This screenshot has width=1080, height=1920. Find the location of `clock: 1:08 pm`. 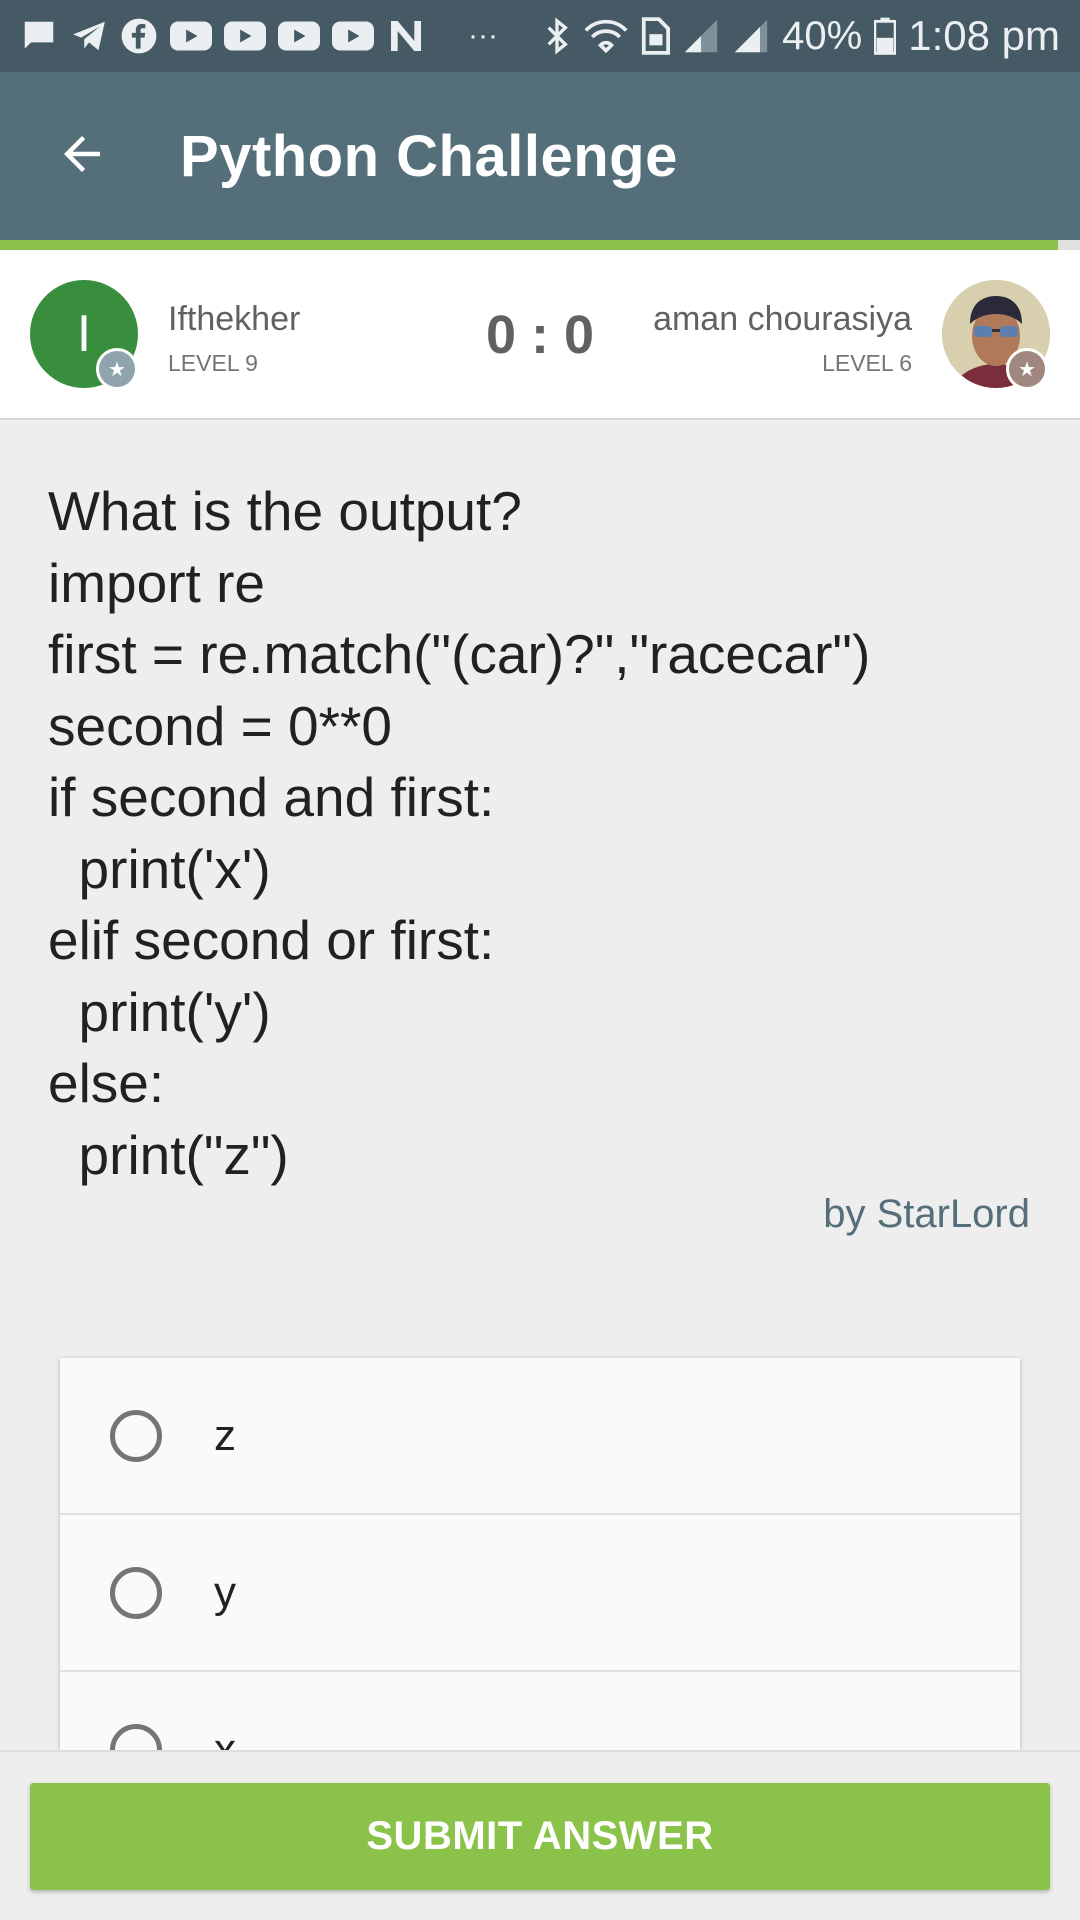

clock: 1:08 pm is located at coordinates (984, 35).